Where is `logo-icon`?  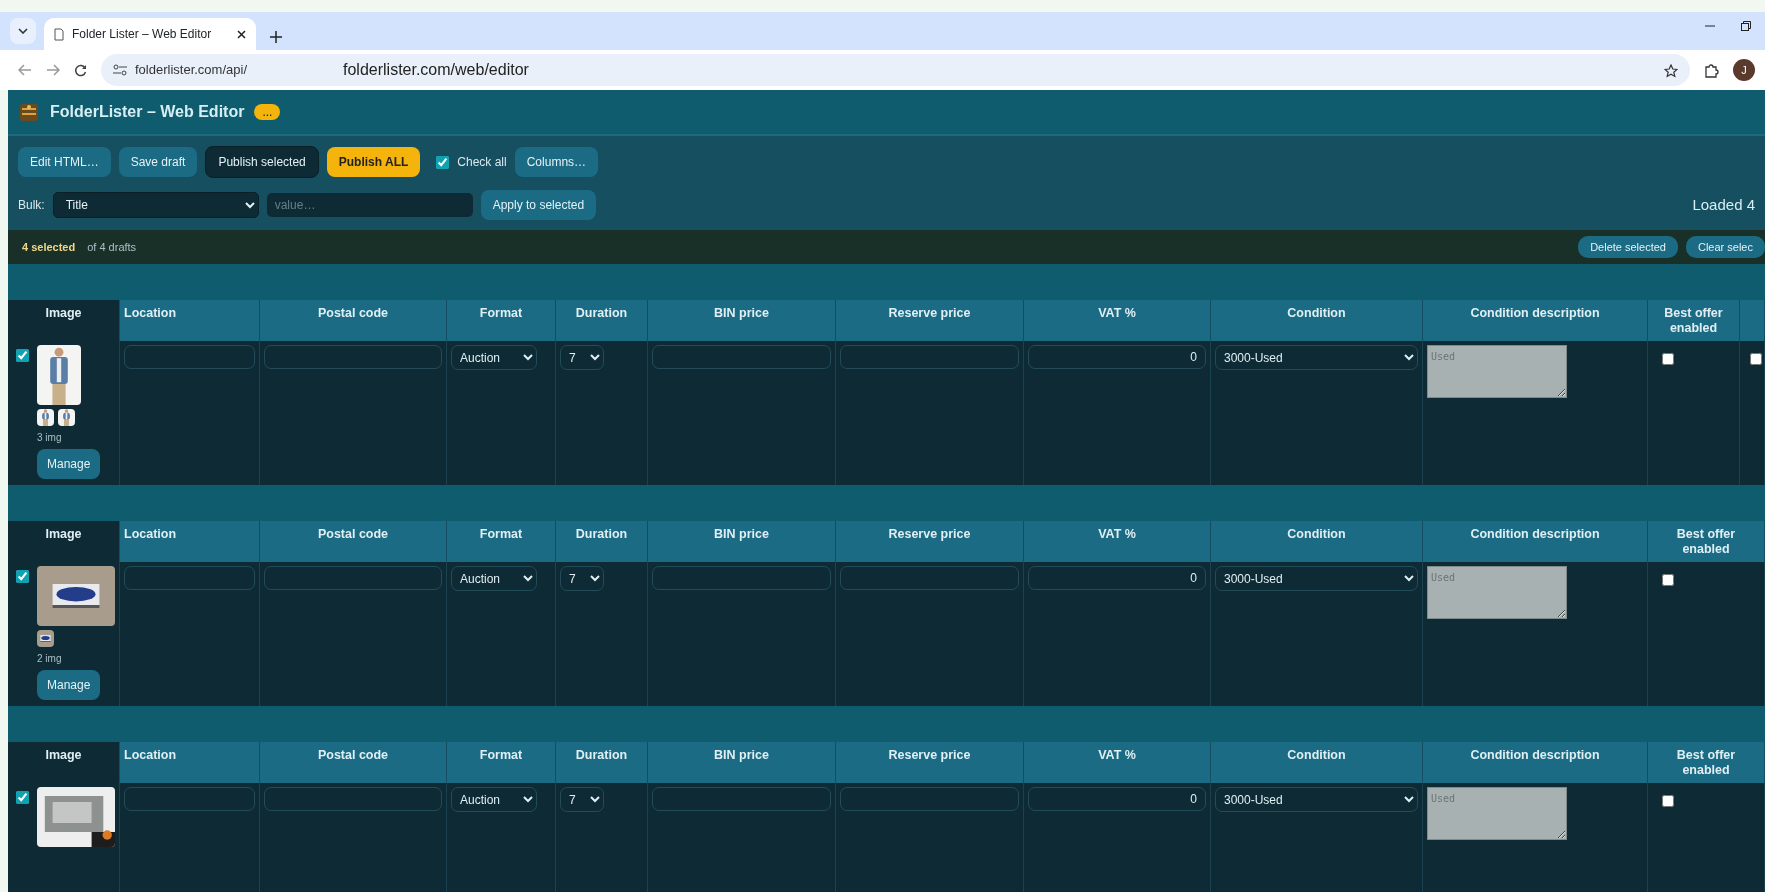 logo-icon is located at coordinates (29, 112).